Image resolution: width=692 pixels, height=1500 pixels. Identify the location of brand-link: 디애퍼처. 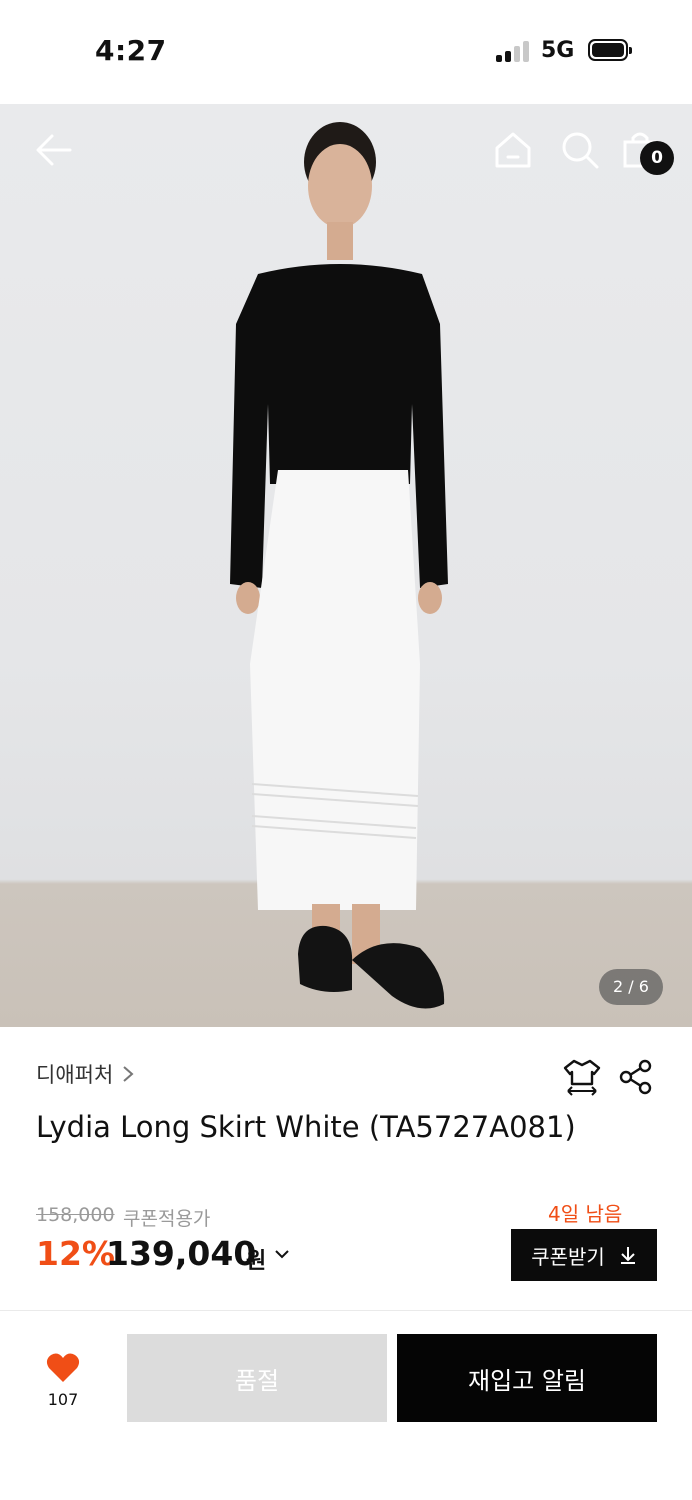
(85, 1074).